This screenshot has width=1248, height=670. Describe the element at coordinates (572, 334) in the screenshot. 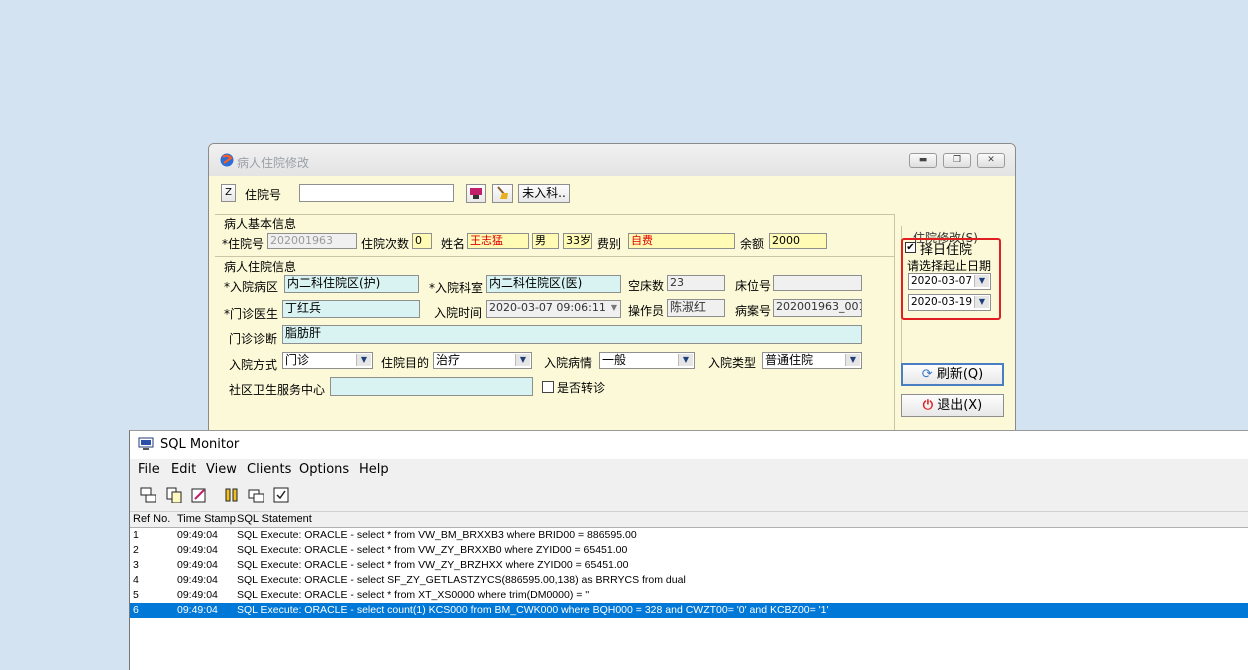

I see `diagnosis-field: 脂肪肝` at that location.